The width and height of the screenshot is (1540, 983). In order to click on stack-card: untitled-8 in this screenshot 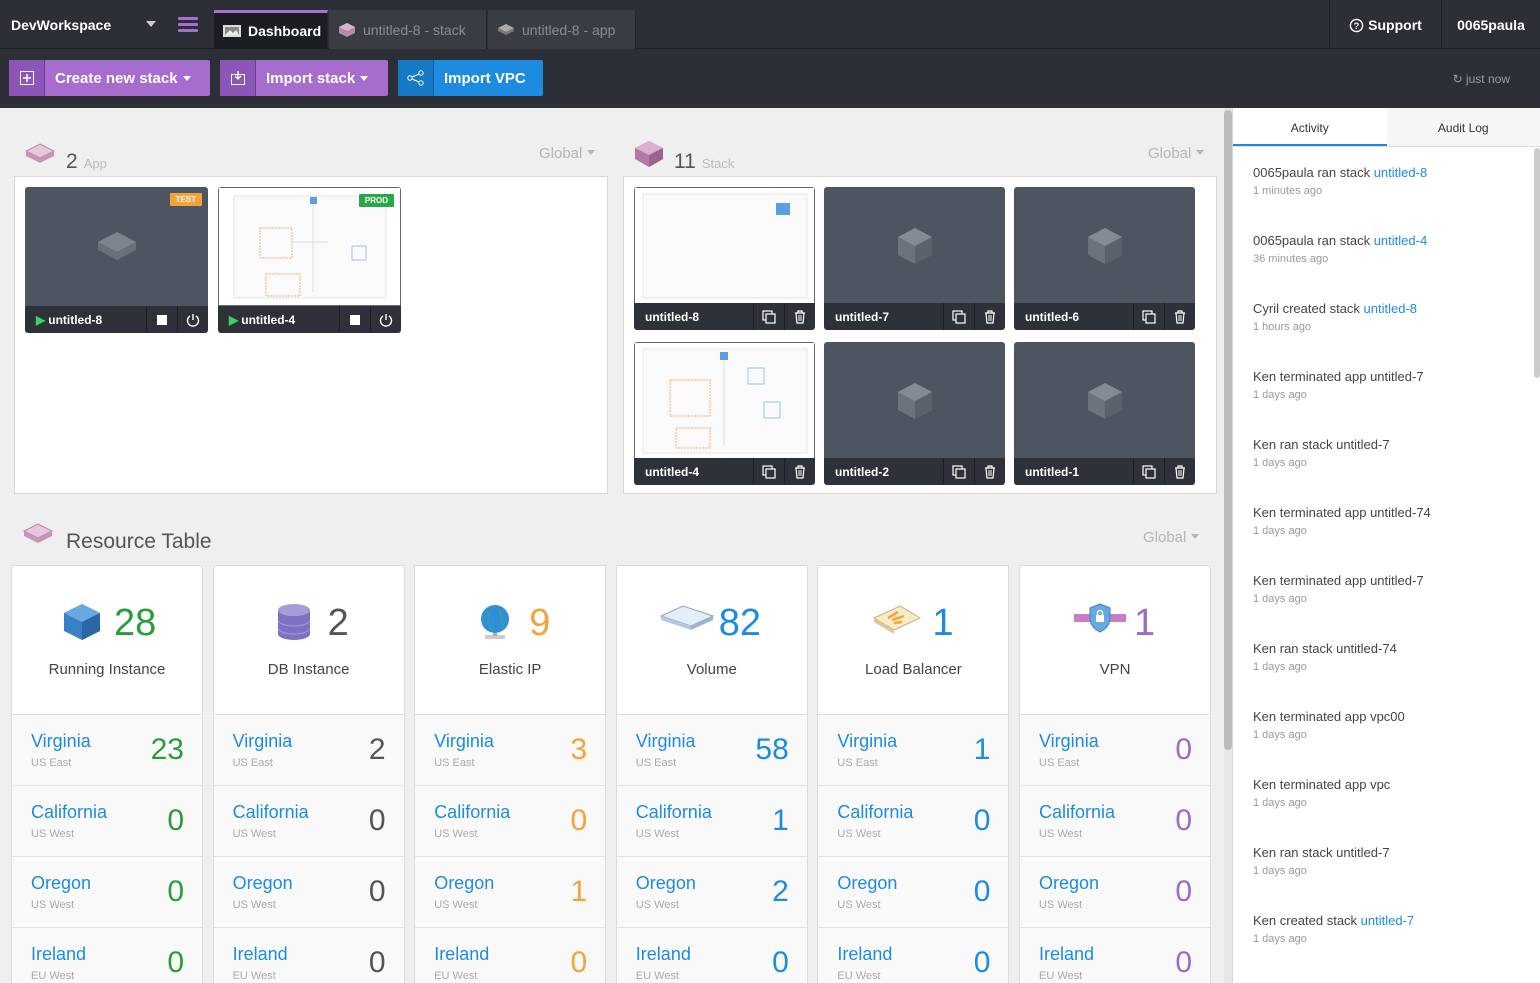, I will do `click(724, 258)`.